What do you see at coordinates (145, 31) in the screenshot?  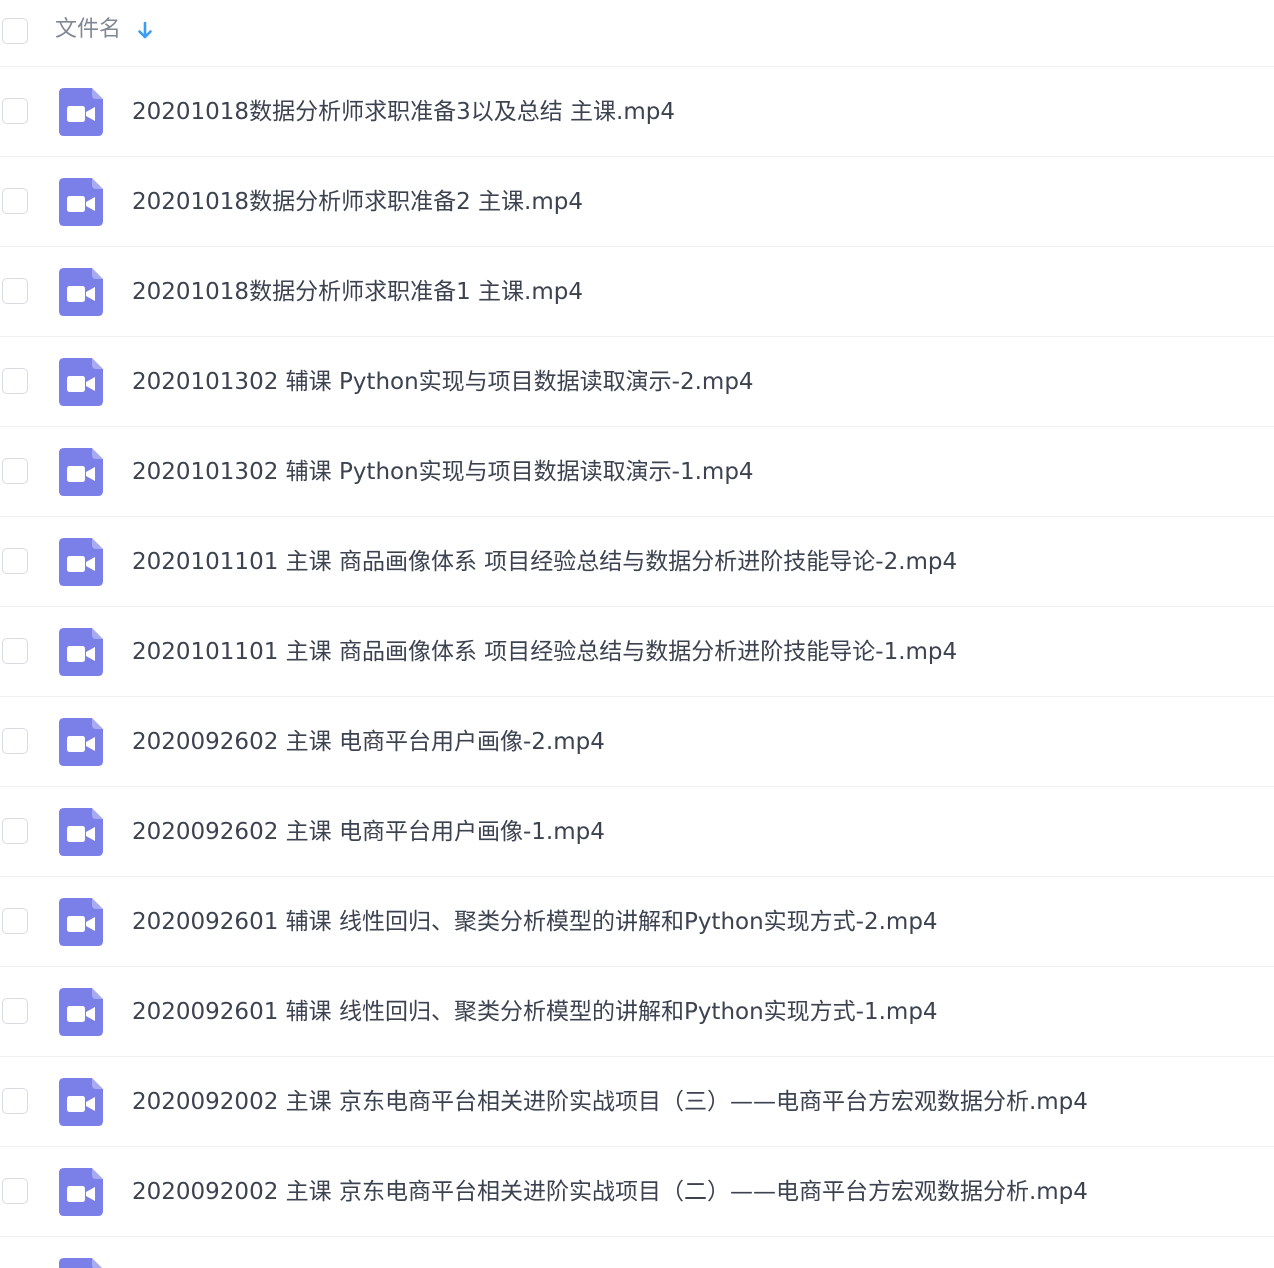 I see `arrow-down-icon` at bounding box center [145, 31].